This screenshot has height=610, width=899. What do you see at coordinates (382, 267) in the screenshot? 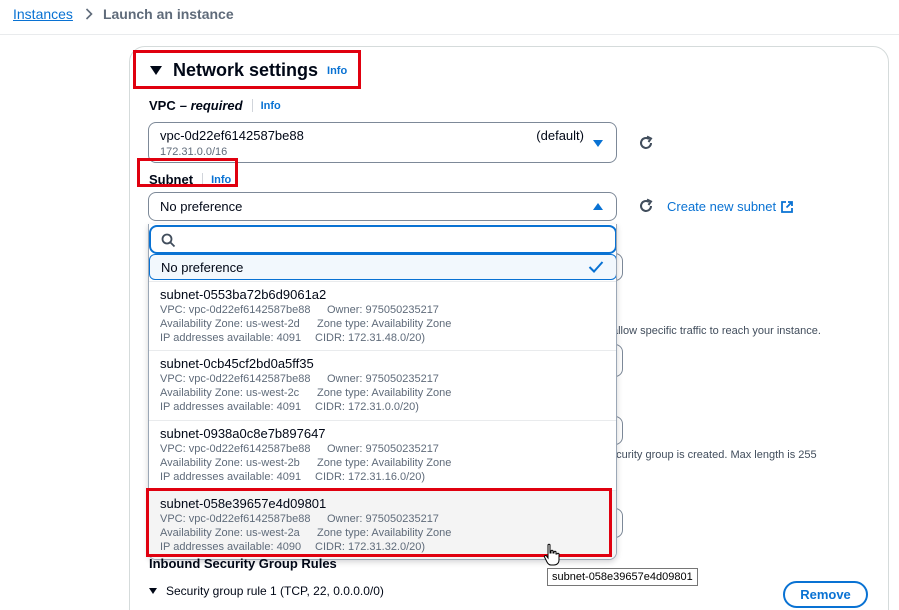
I see `option-no-preference: No preference` at bounding box center [382, 267].